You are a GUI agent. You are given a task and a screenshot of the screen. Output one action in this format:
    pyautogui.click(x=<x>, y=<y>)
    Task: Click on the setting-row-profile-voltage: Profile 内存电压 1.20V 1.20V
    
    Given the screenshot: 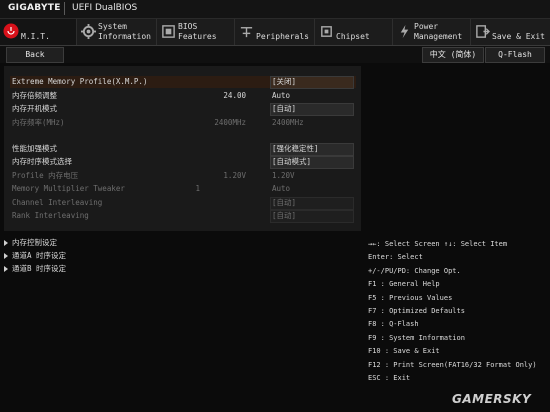 What is the action you would take?
    pyautogui.click(x=183, y=176)
    